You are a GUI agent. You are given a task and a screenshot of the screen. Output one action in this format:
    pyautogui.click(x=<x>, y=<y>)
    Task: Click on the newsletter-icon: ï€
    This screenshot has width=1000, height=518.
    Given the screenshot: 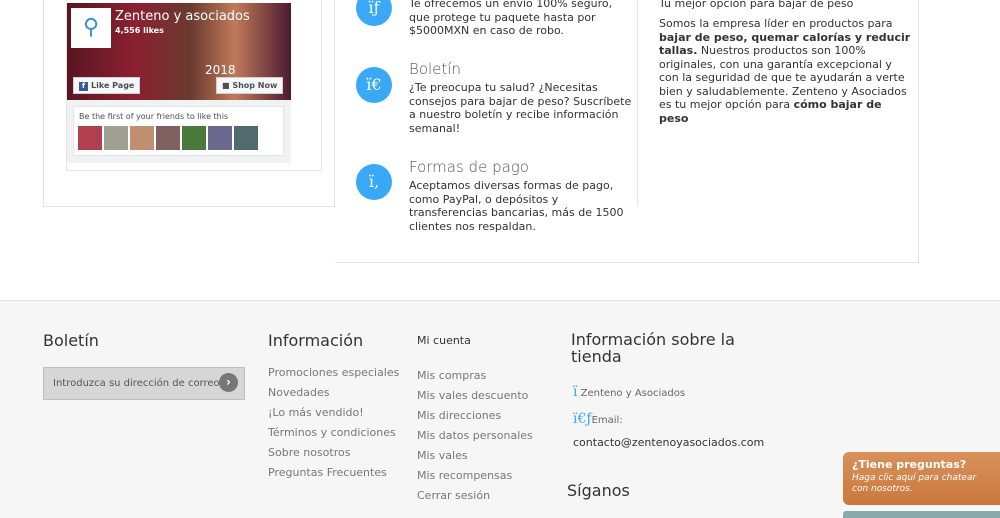 What is the action you would take?
    pyautogui.click(x=374, y=85)
    